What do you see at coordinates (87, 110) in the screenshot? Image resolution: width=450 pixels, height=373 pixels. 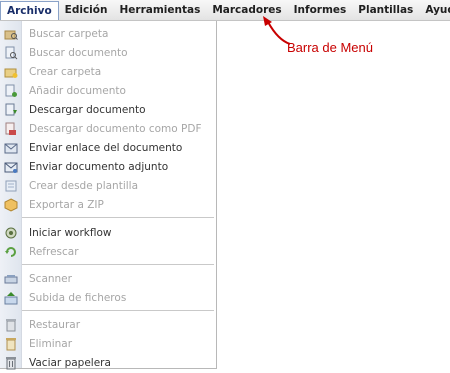 I see `menu-item-label: Descargar documento` at bounding box center [87, 110].